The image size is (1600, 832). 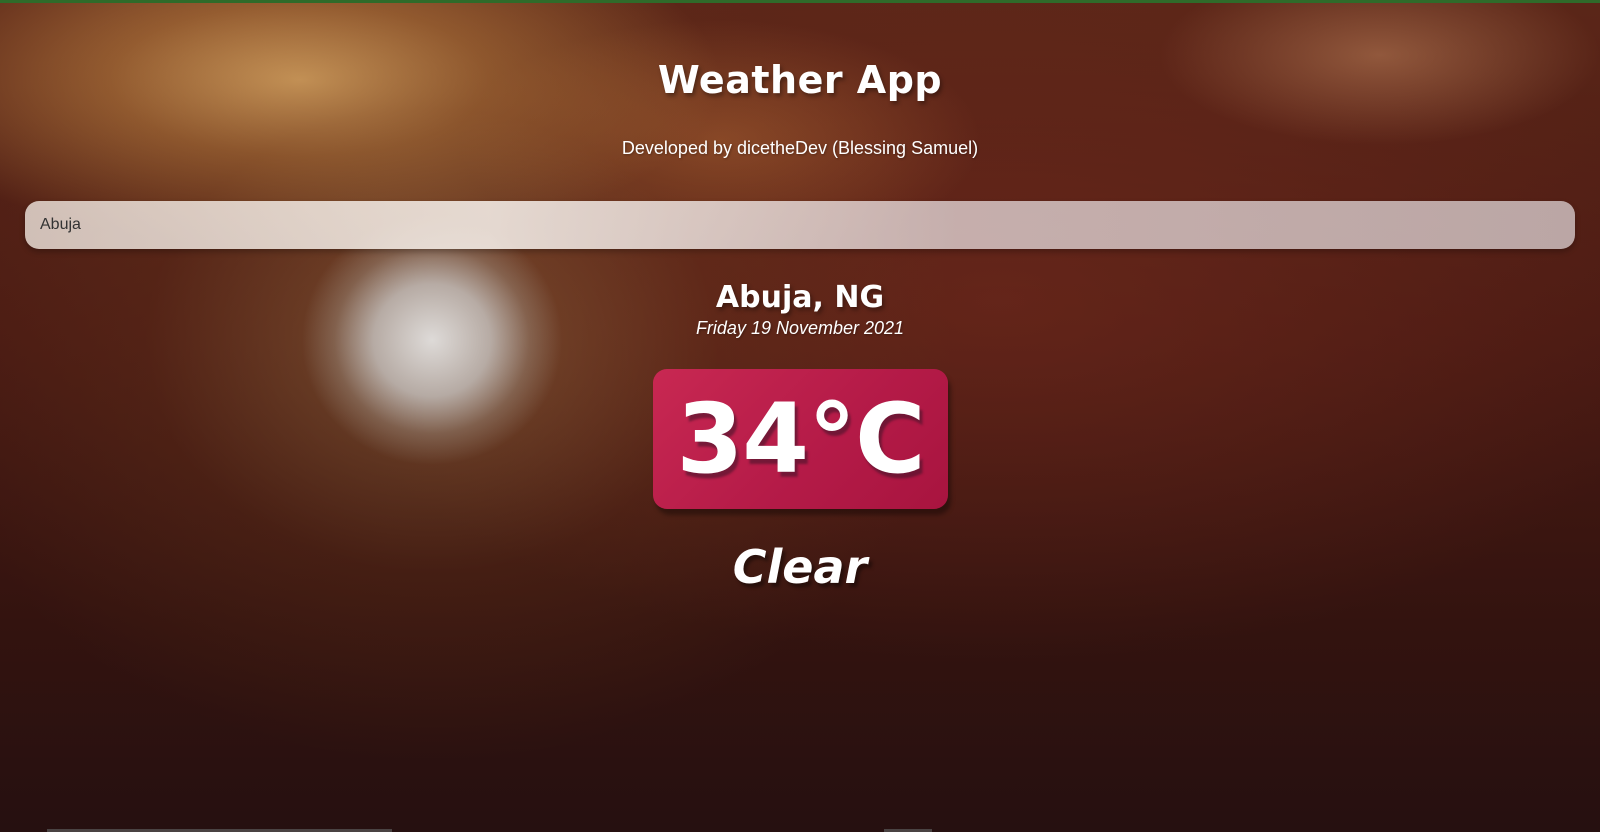 What do you see at coordinates (800, 1) in the screenshot?
I see `top-border` at bounding box center [800, 1].